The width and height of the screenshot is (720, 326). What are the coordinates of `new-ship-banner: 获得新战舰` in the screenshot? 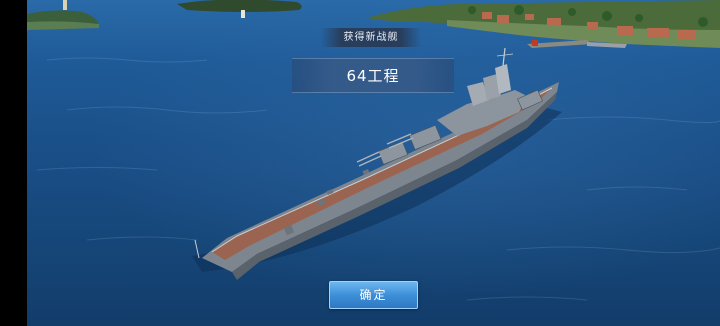 It's located at (371, 37).